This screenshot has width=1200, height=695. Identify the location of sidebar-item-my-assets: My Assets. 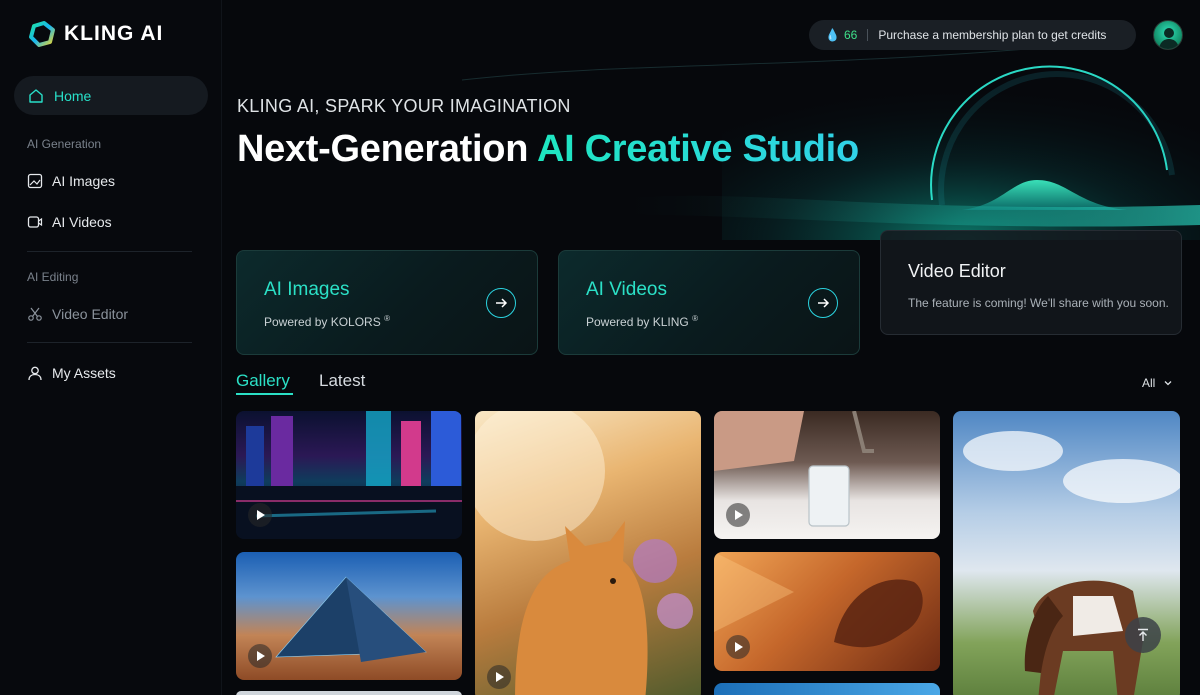
(71, 373).